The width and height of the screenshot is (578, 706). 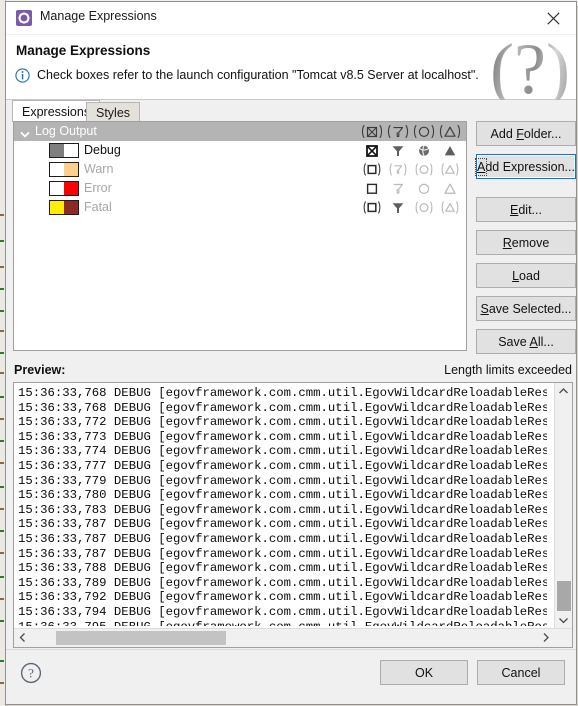 I want to click on column-header-triangle-icon, so click(x=450, y=131).